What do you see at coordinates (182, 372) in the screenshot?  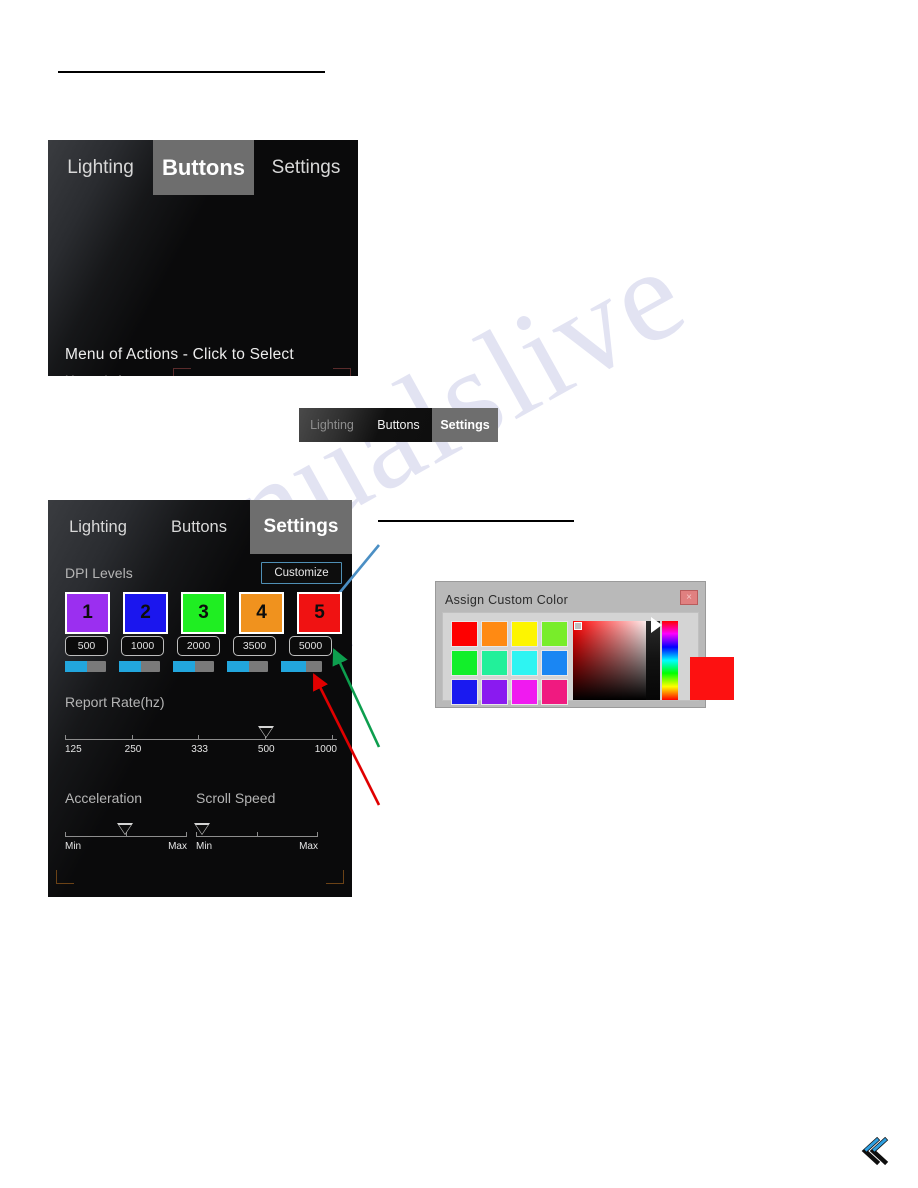 I see `bracket-top-left` at bounding box center [182, 372].